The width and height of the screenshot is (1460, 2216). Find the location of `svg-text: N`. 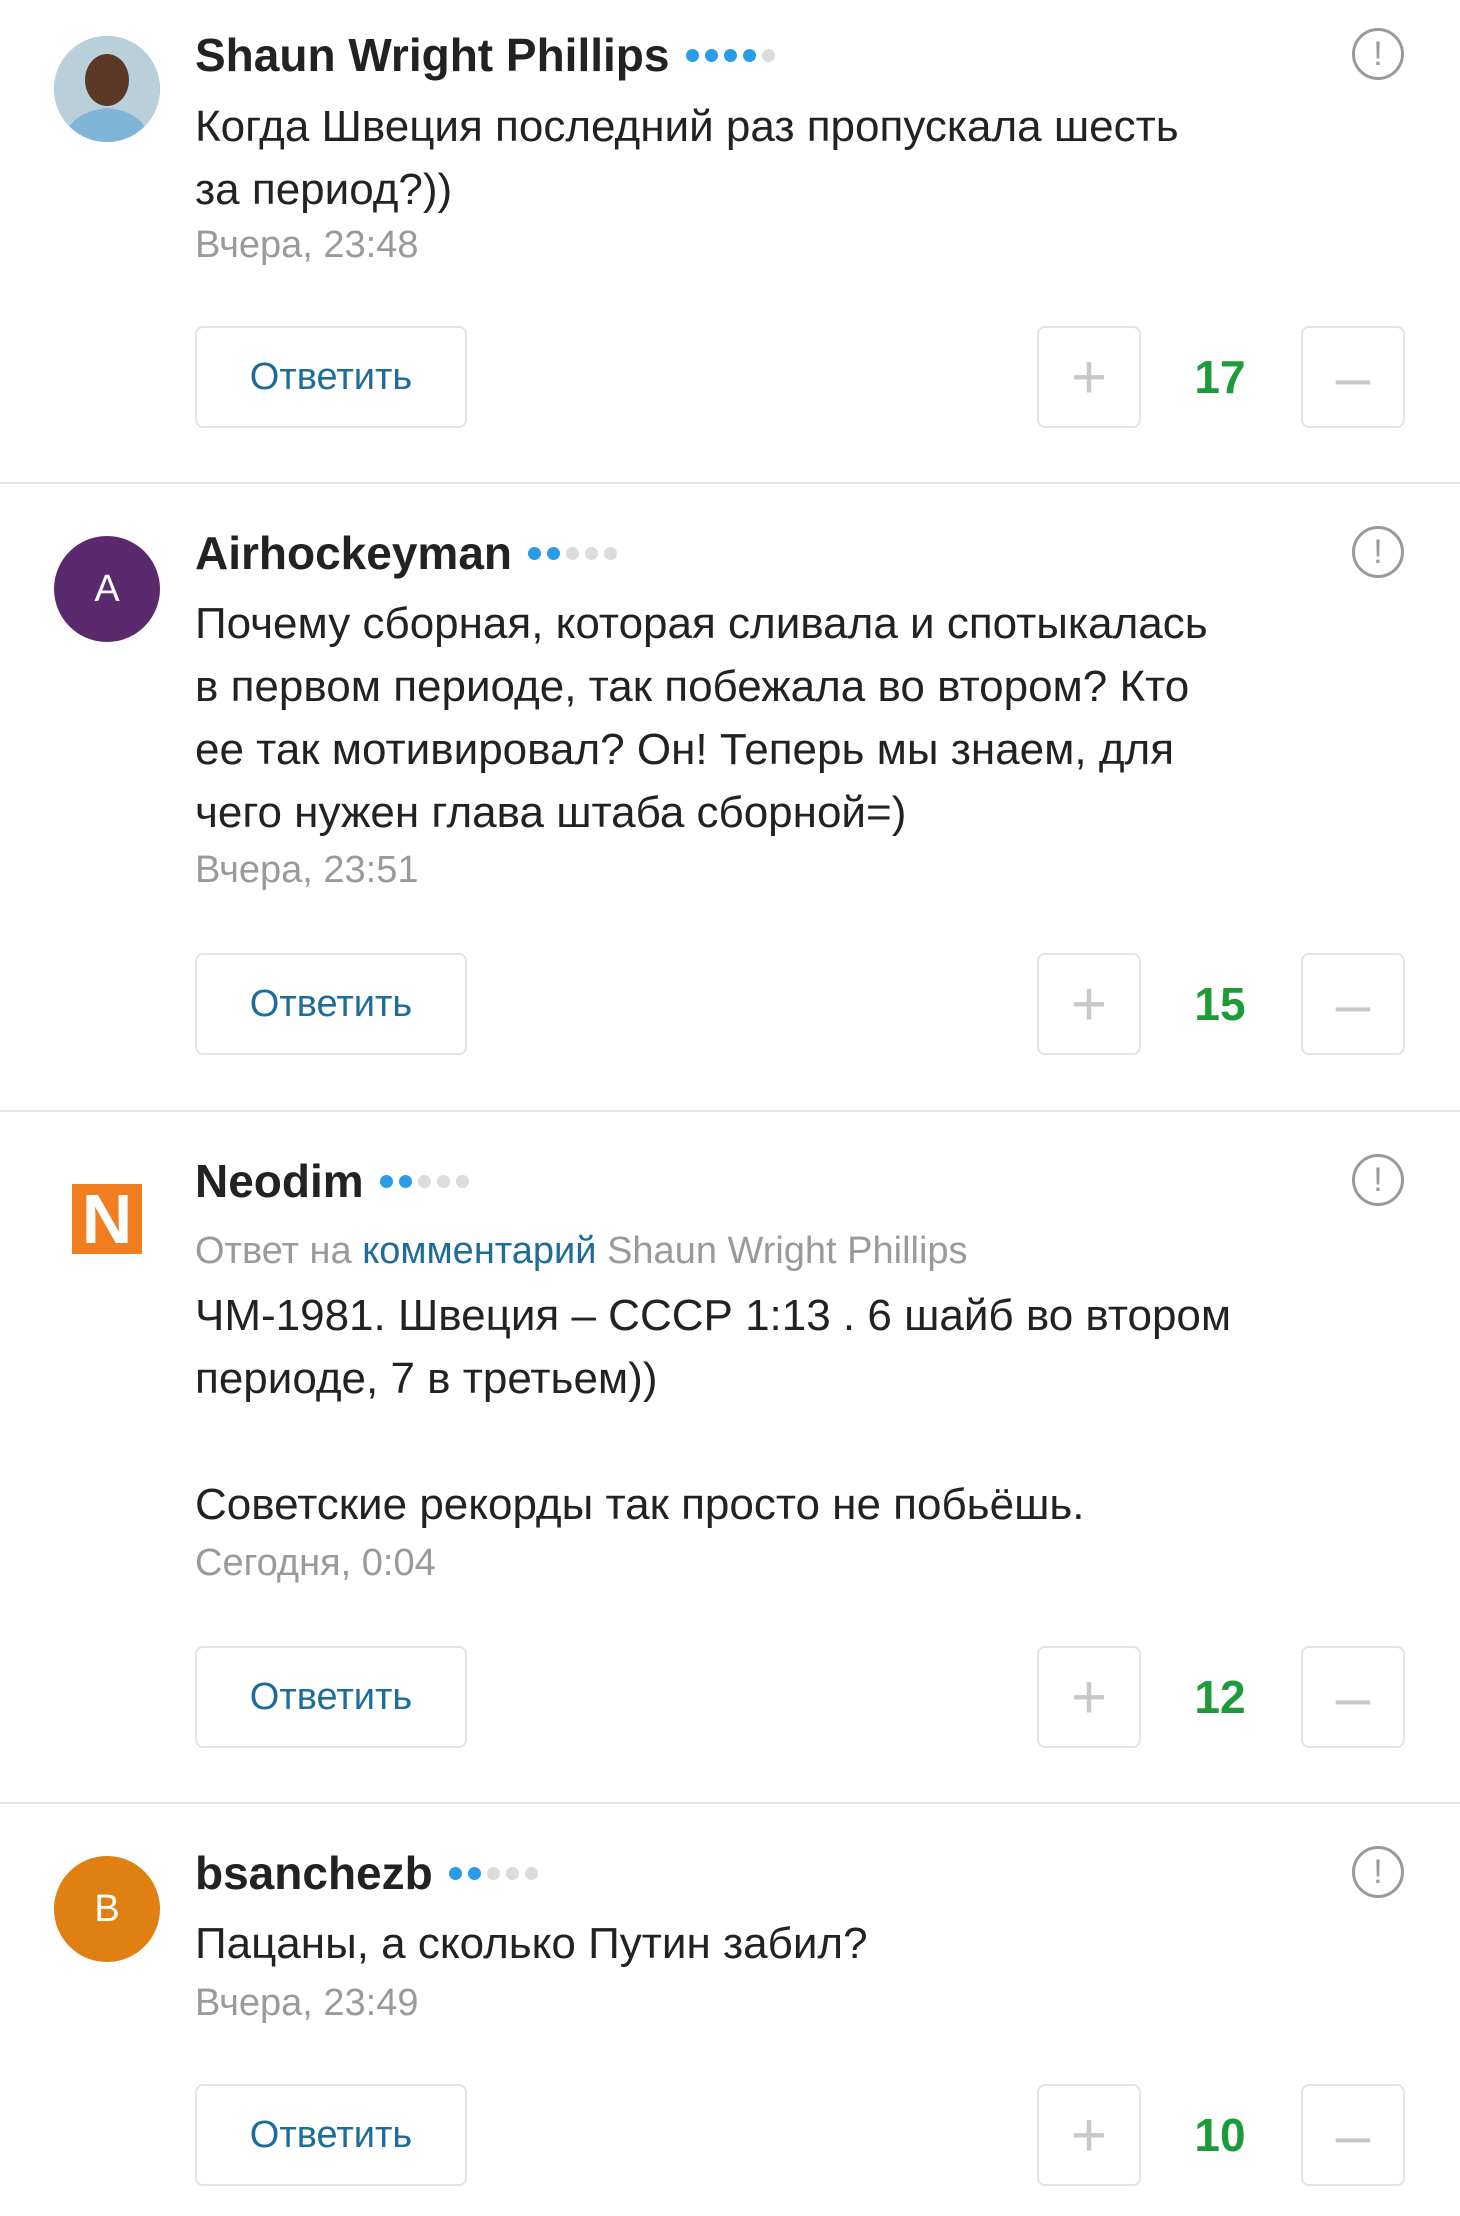

svg-text: N is located at coordinates (107, 1219).